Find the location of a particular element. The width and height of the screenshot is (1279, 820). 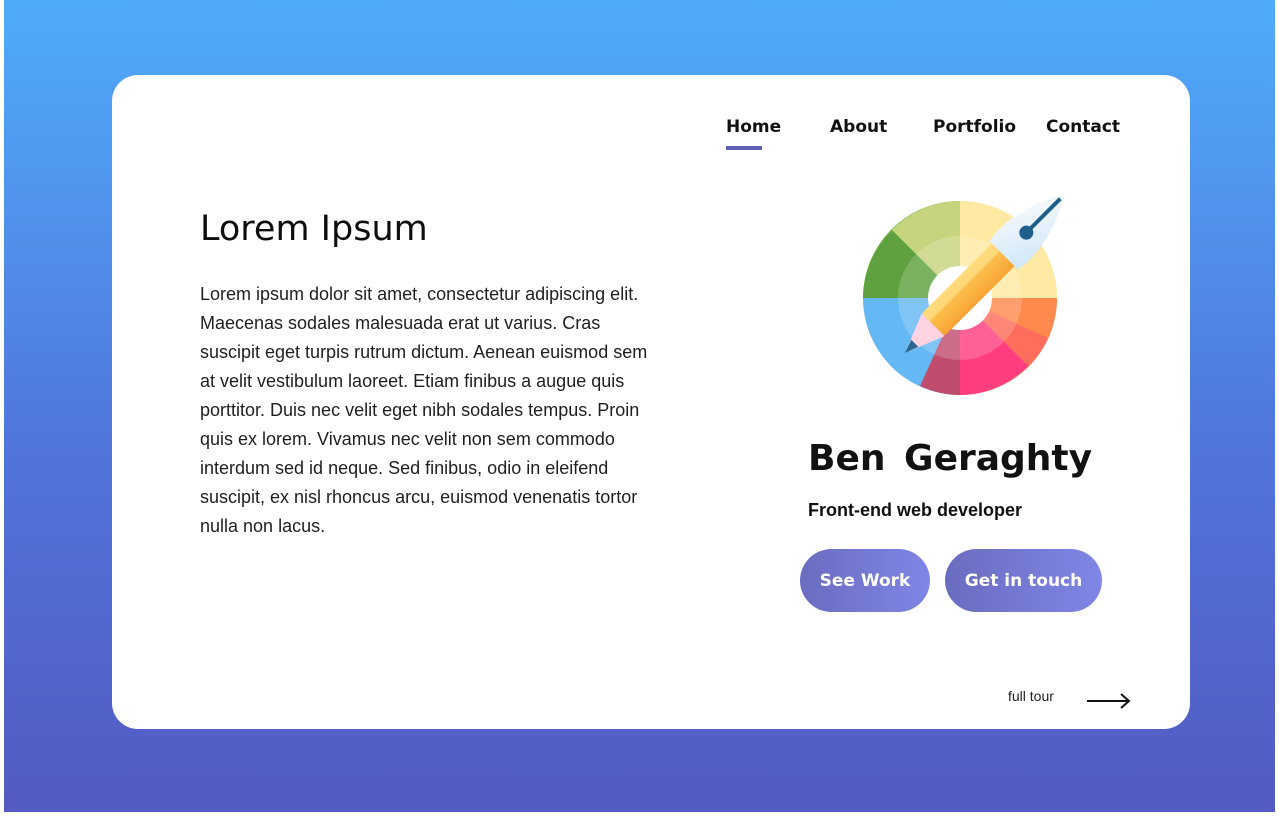

nav-contact-label: Contact is located at coordinates (1083, 127).